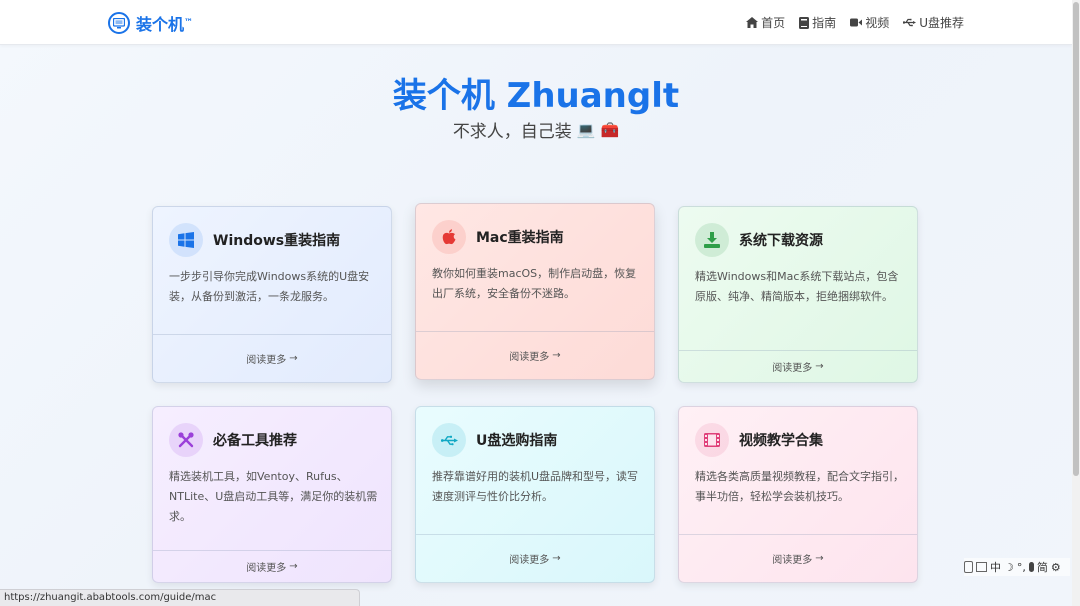 The image size is (1080, 606). What do you see at coordinates (610, 129) in the screenshot?
I see `toolbox-emoji-icon: 🧰` at bounding box center [610, 129].